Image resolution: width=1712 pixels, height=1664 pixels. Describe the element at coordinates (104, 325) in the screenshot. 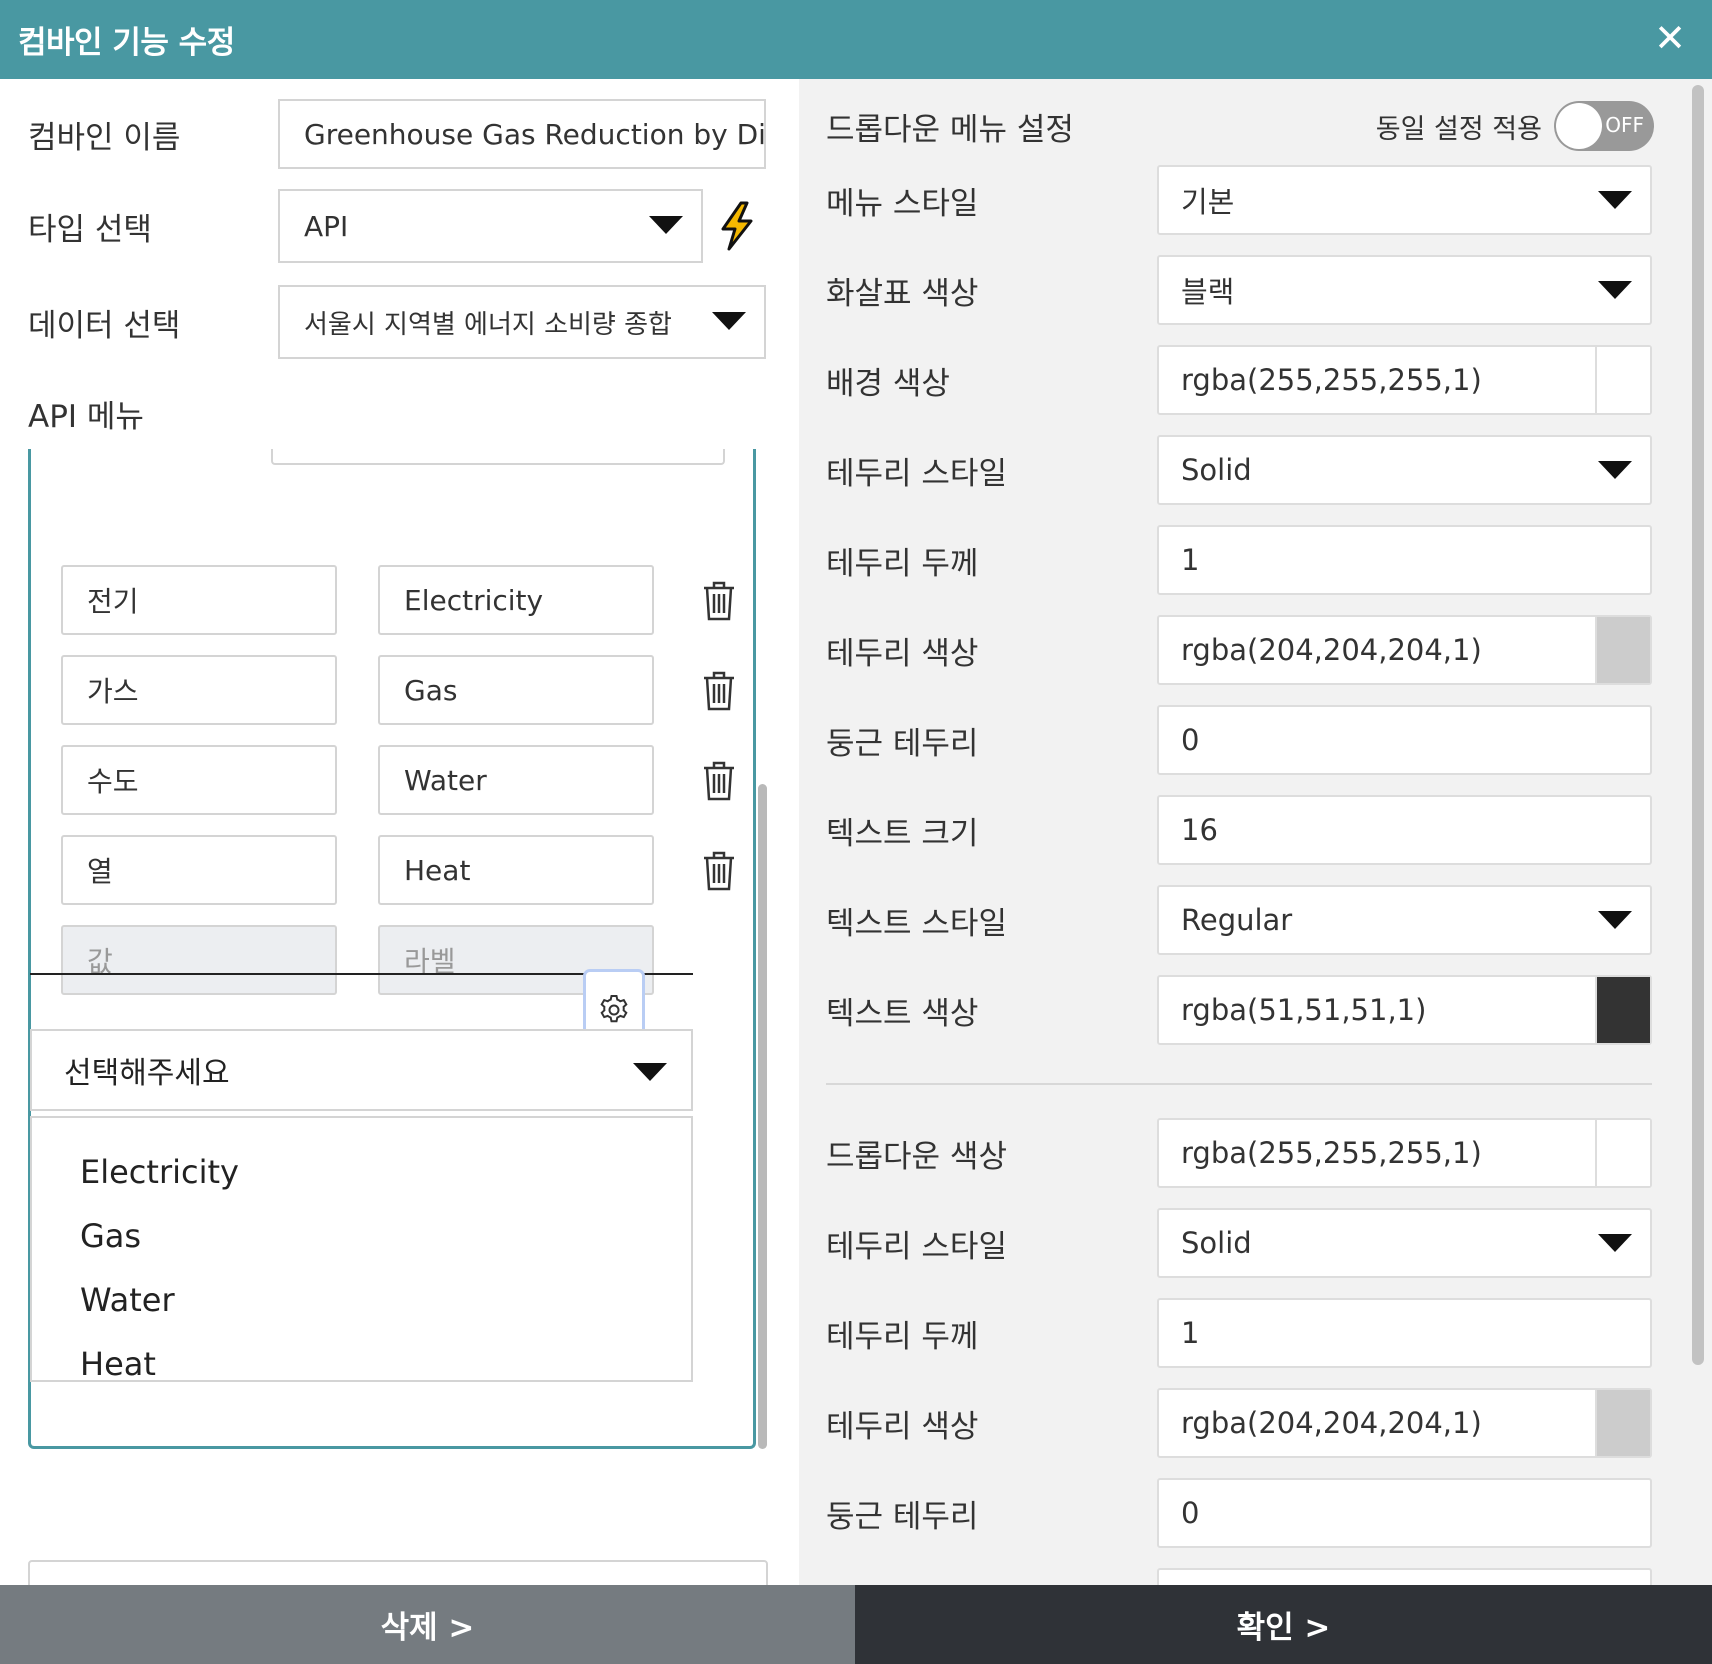

I see `data-label: 데이터 선택` at that location.